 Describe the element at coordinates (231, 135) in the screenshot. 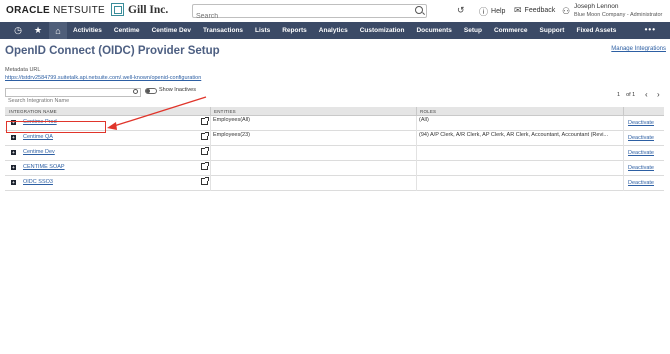

I see `entities-cell: Employees(23)` at that location.